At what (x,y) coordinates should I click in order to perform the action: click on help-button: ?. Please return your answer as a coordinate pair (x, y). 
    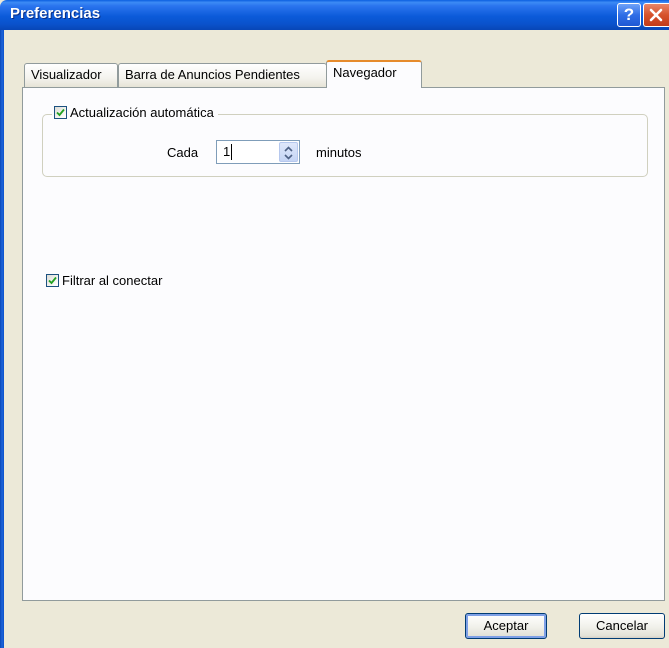
    Looking at the image, I should click on (629, 15).